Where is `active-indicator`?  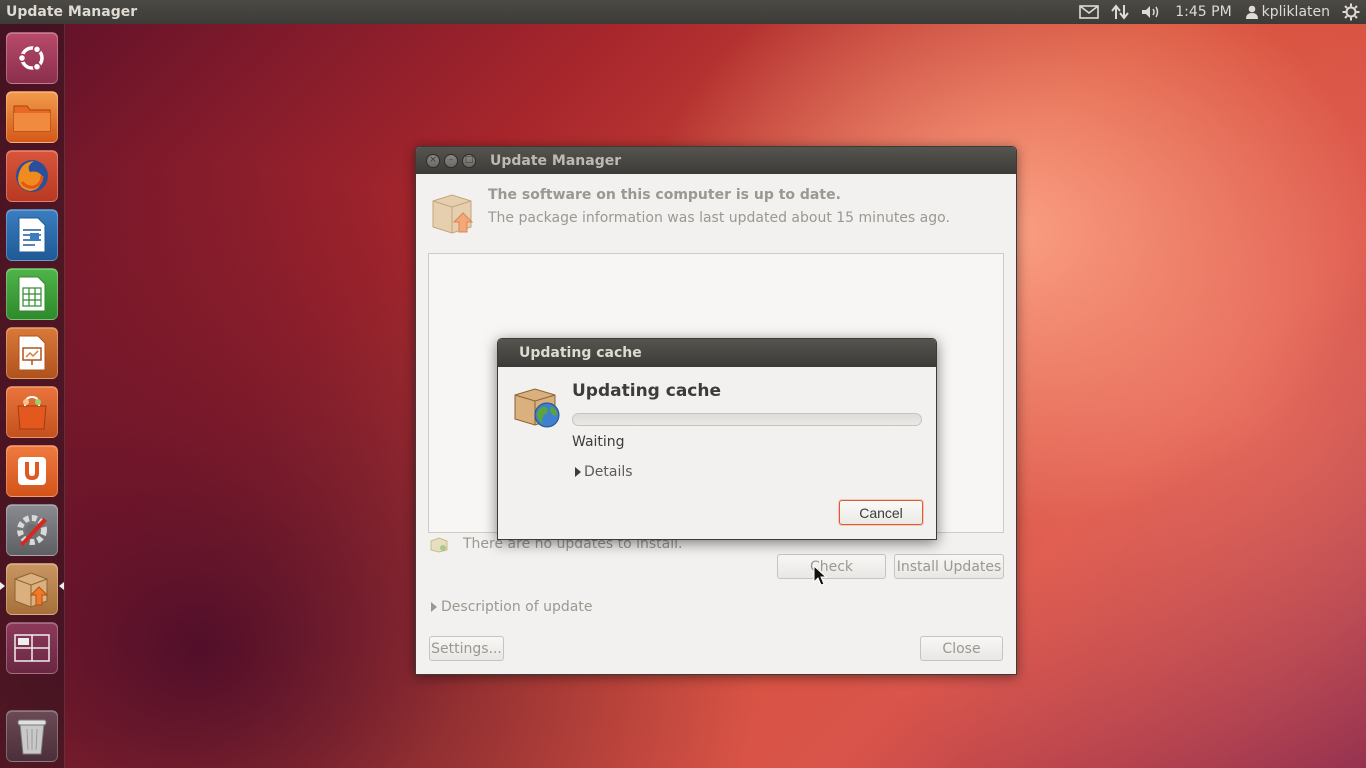 active-indicator is located at coordinates (61, 586).